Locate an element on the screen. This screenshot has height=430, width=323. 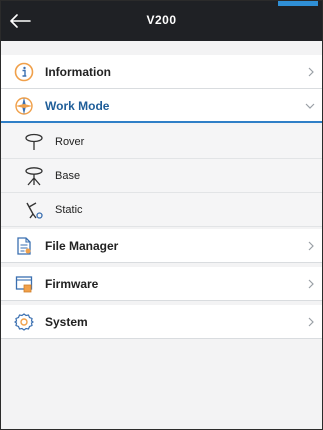
accent-strip is located at coordinates (298, 3).